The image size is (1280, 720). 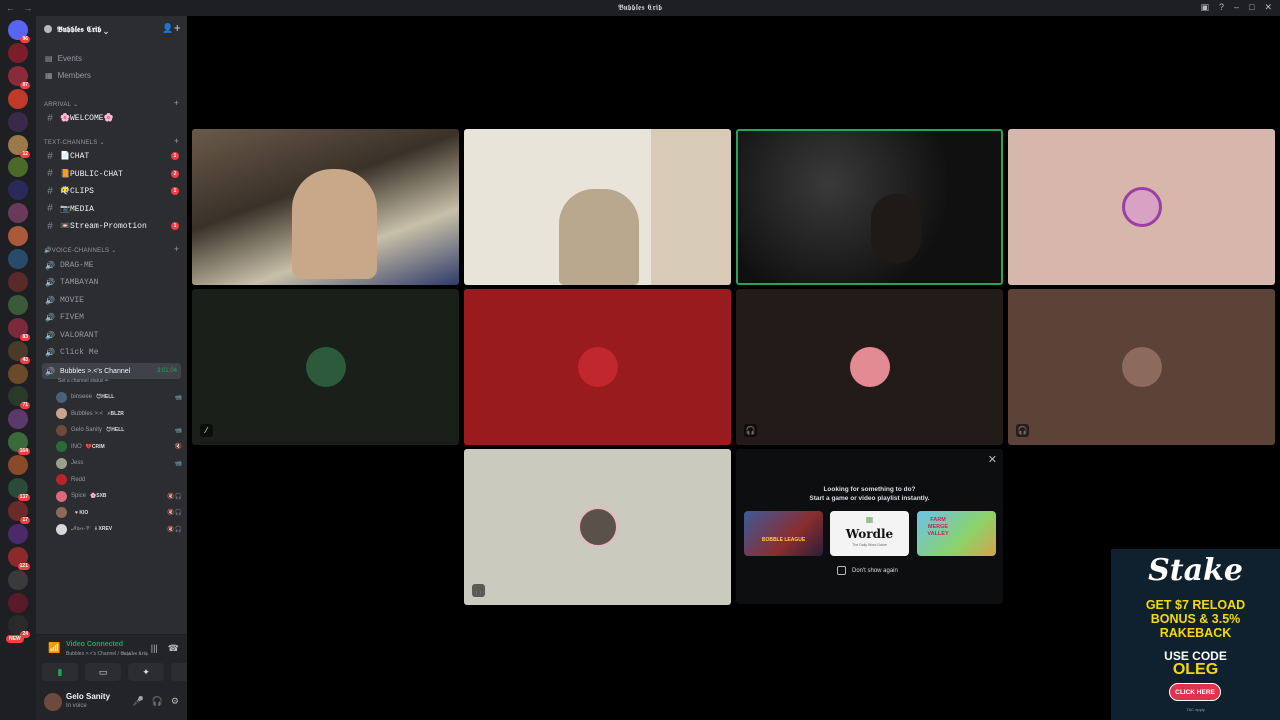 I want to click on server-icon: 71, so click(x=19, y=398).